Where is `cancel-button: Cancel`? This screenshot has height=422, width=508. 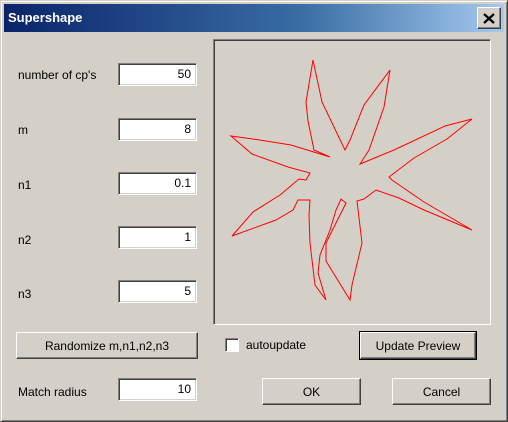 cancel-button: Cancel is located at coordinates (441, 391).